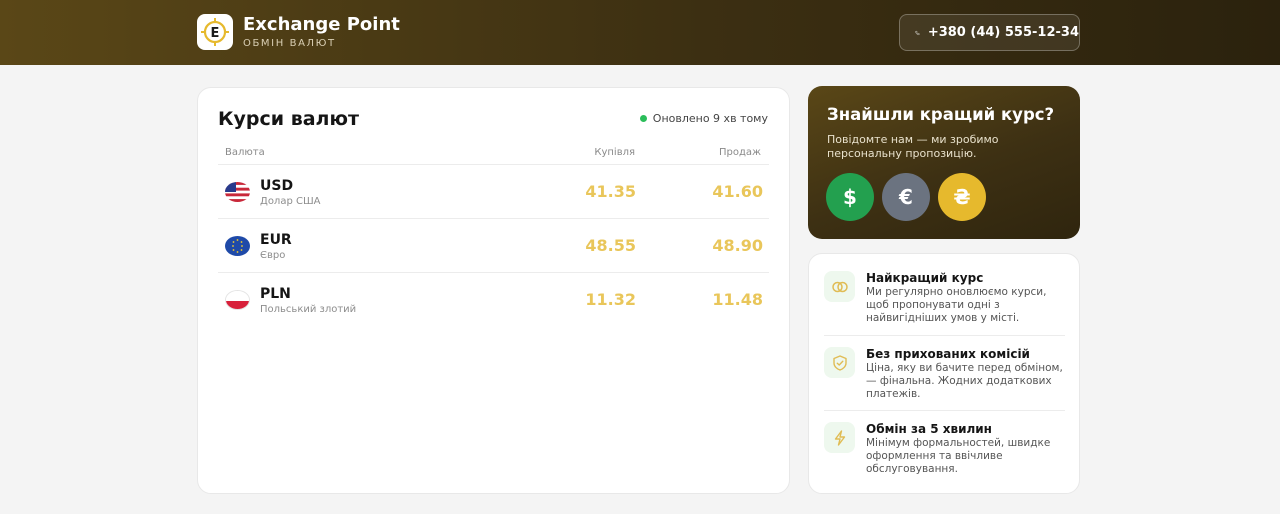  Describe the element at coordinates (245, 152) in the screenshot. I see `column-header-currency: Валюта` at that location.